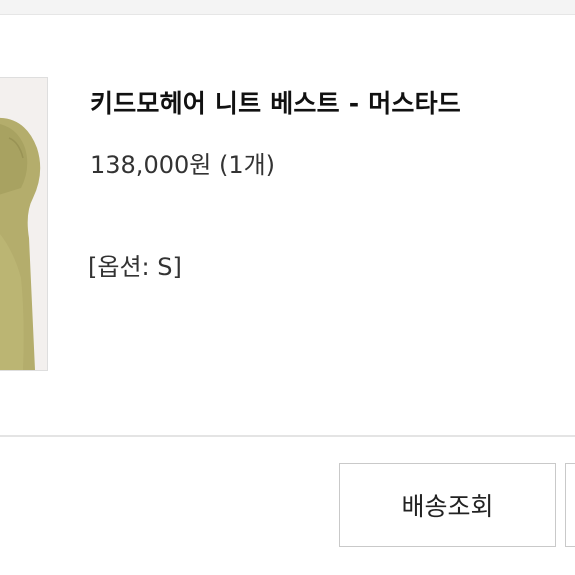  What do you see at coordinates (287, 7) in the screenshot?
I see `top-band` at bounding box center [287, 7].